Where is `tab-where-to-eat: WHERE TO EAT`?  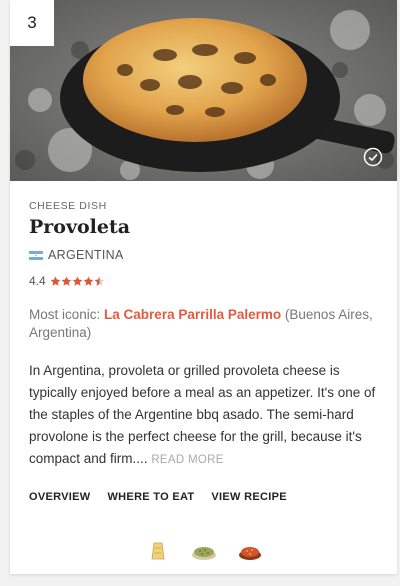
tab-where-to-eat: WHERE TO EAT is located at coordinates (151, 497).